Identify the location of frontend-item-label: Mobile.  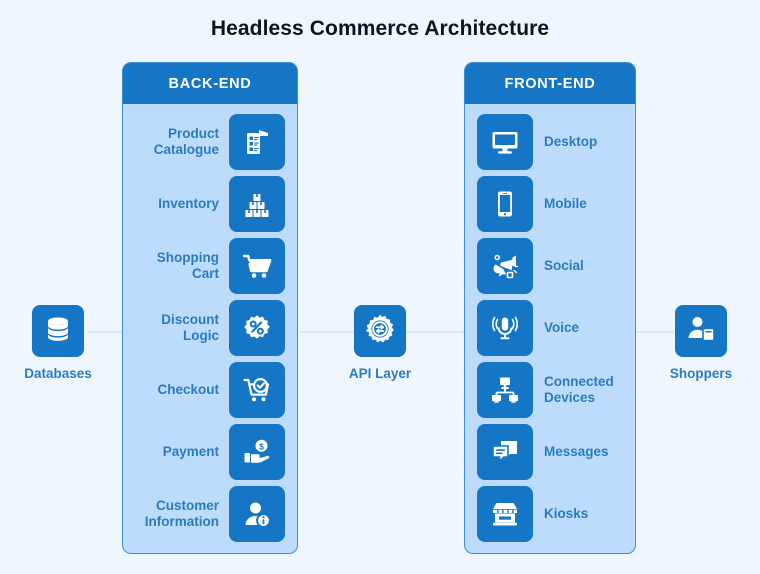
(565, 204).